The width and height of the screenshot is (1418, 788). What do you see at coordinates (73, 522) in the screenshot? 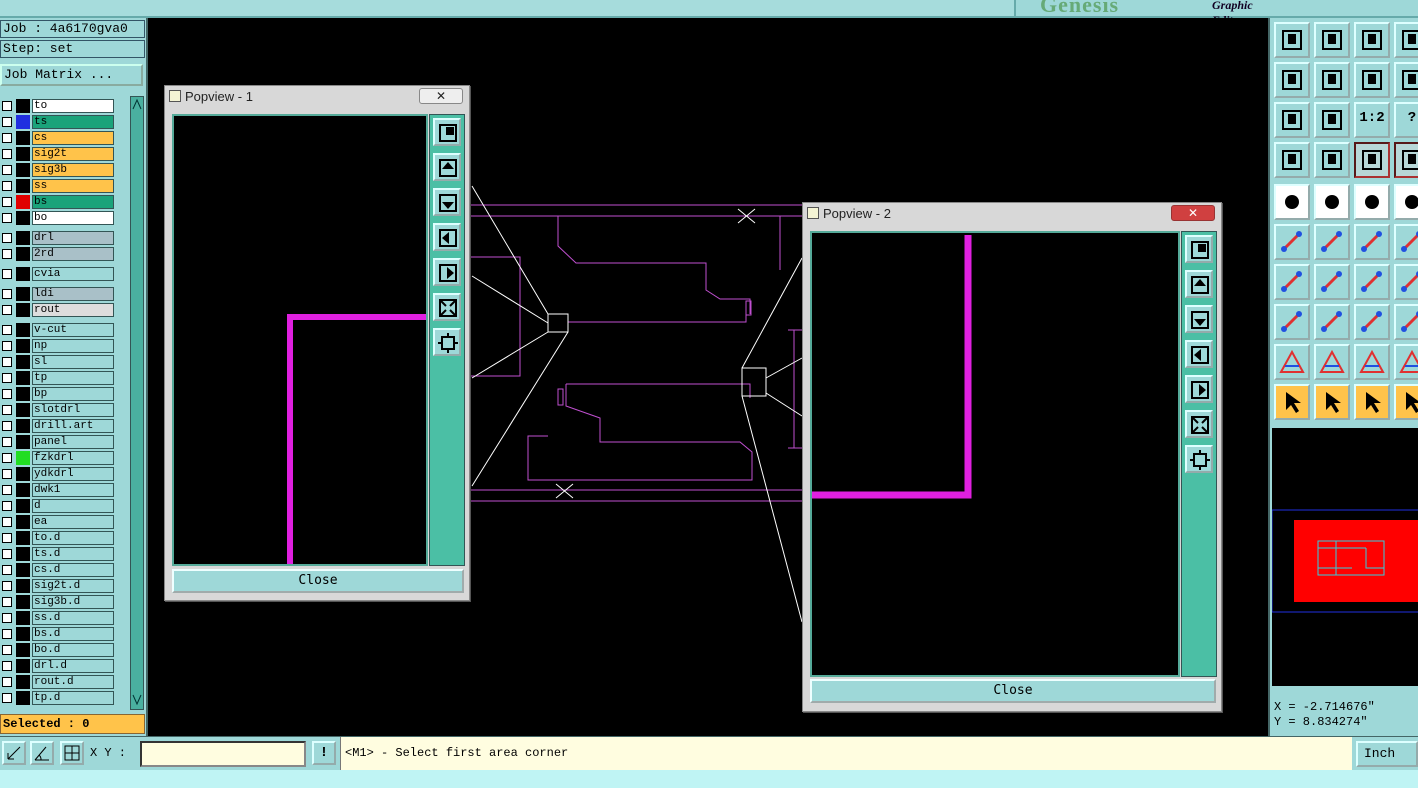
I see `layer-name: ea` at bounding box center [73, 522].